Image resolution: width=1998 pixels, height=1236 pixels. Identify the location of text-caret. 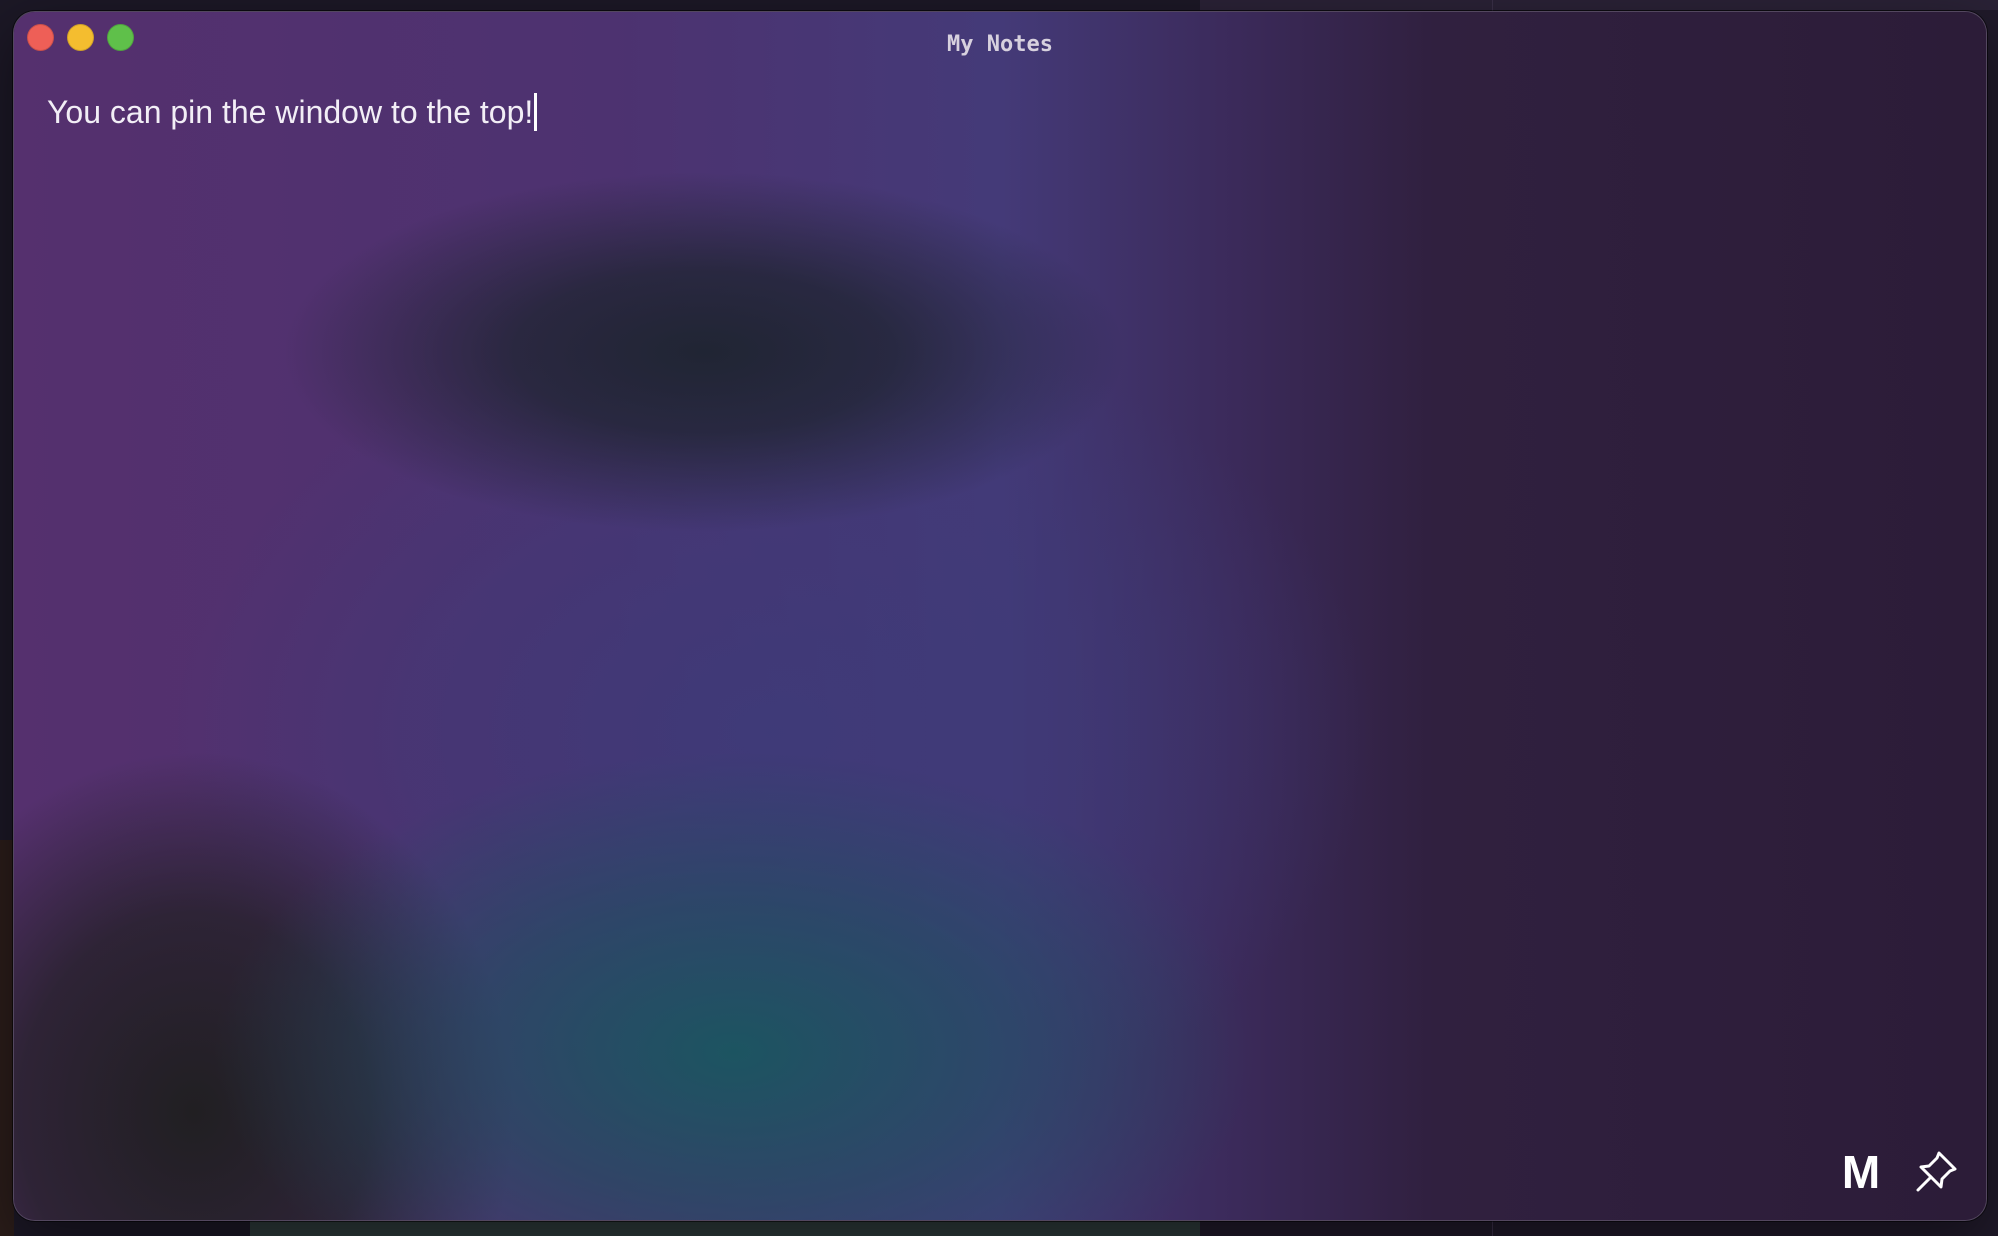
(536, 112).